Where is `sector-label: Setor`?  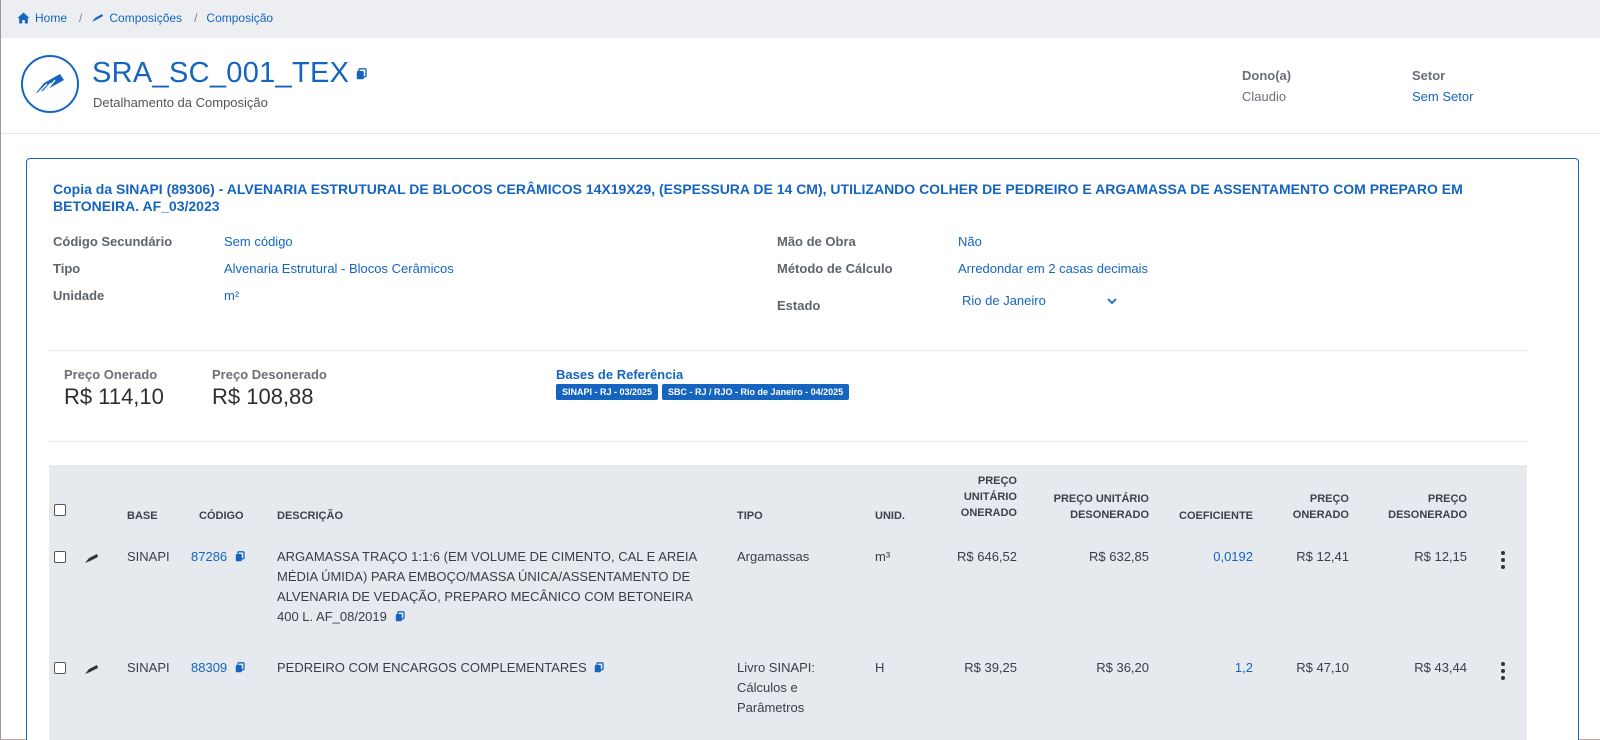
sector-label: Setor is located at coordinates (1429, 75).